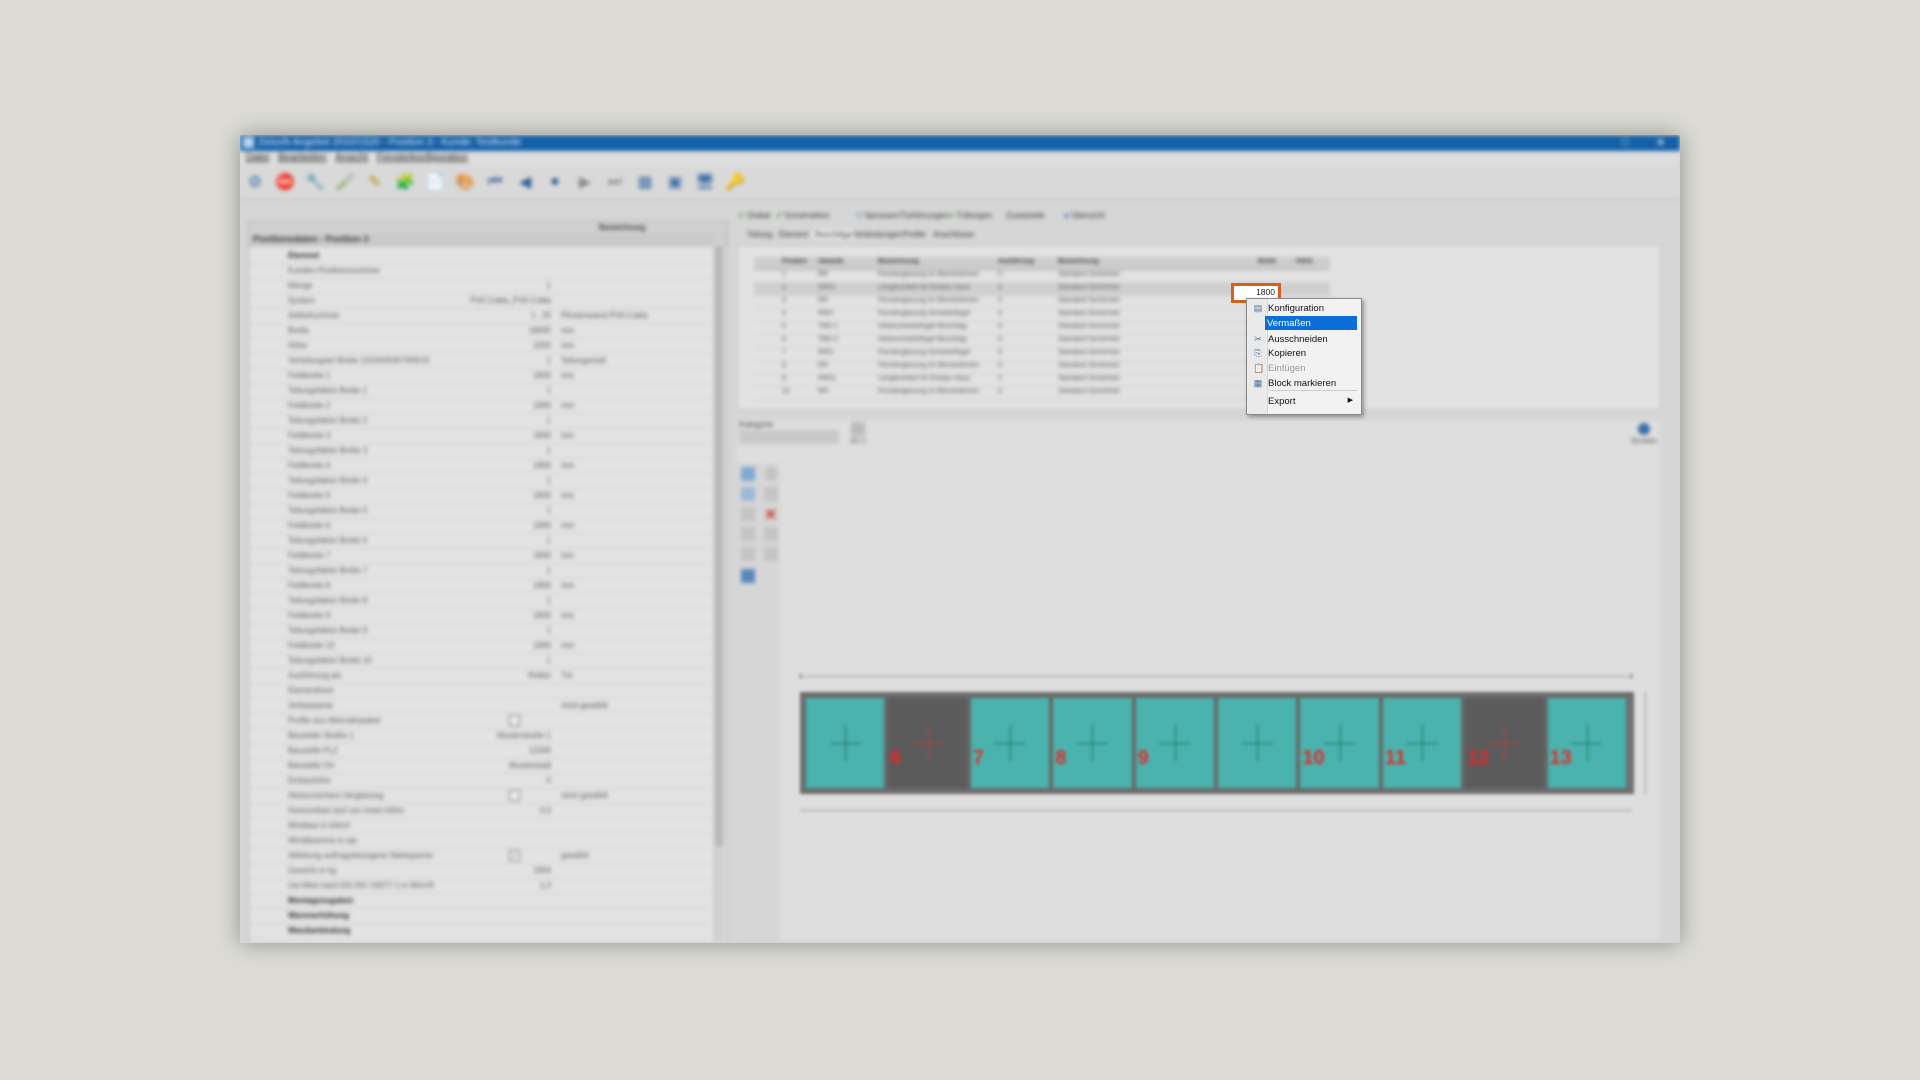 This screenshot has width=1920, height=1080. What do you see at coordinates (510, 870) in the screenshot?
I see `property-value: 1954` at bounding box center [510, 870].